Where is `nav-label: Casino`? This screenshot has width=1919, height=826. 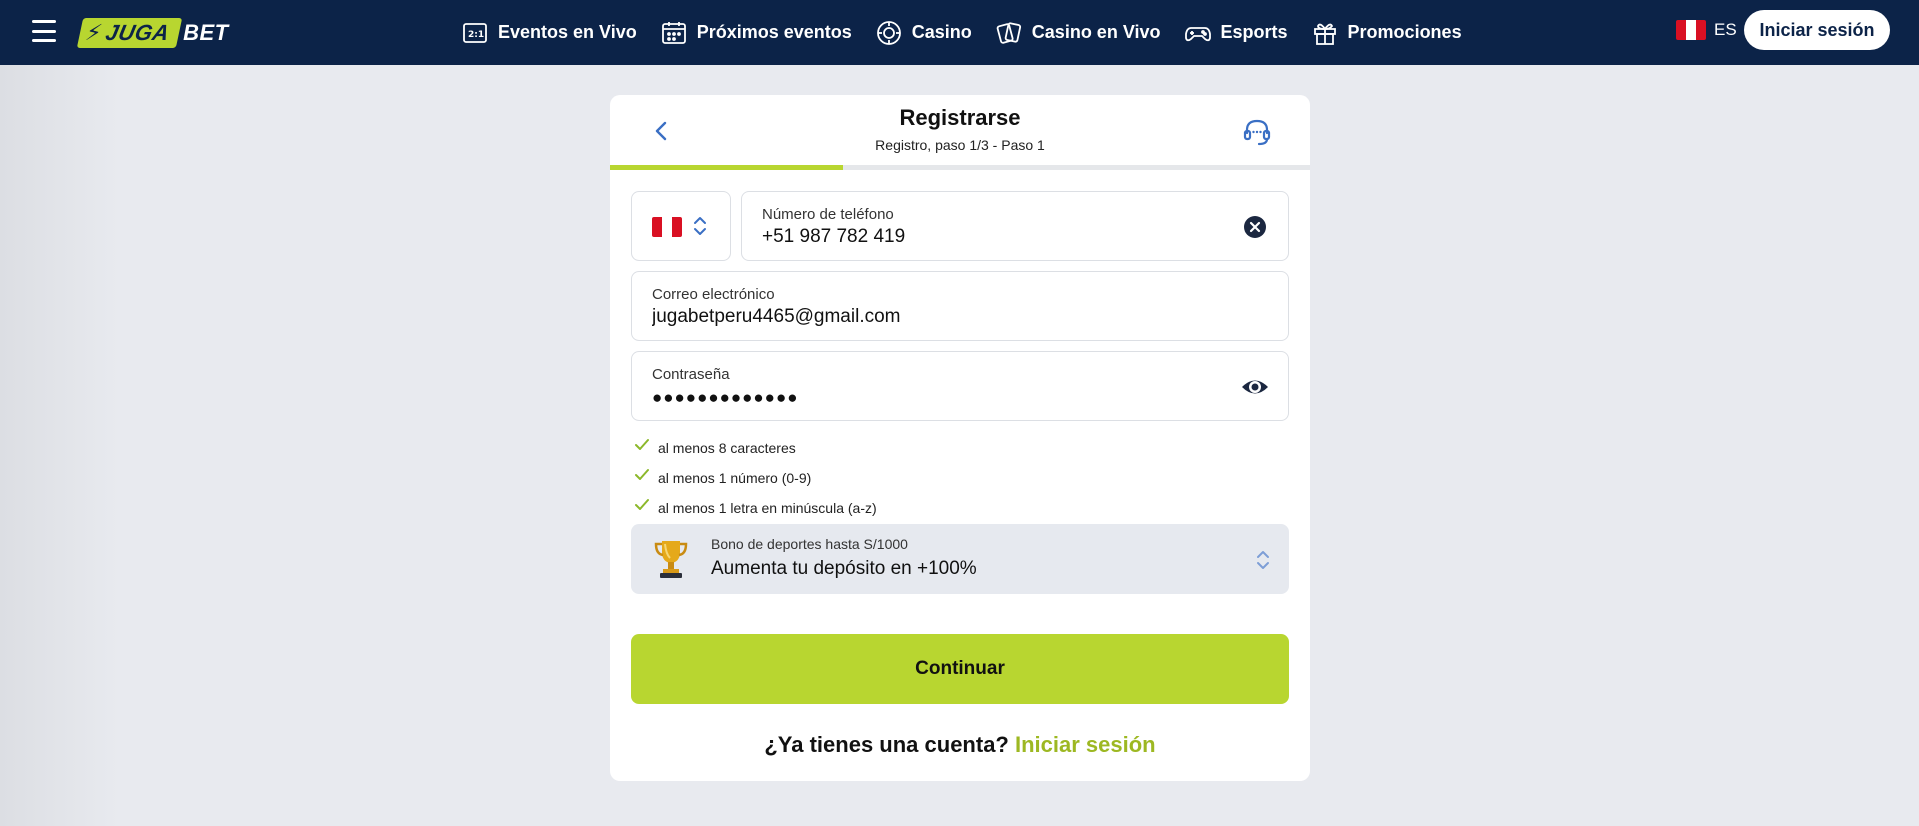 nav-label: Casino is located at coordinates (941, 32).